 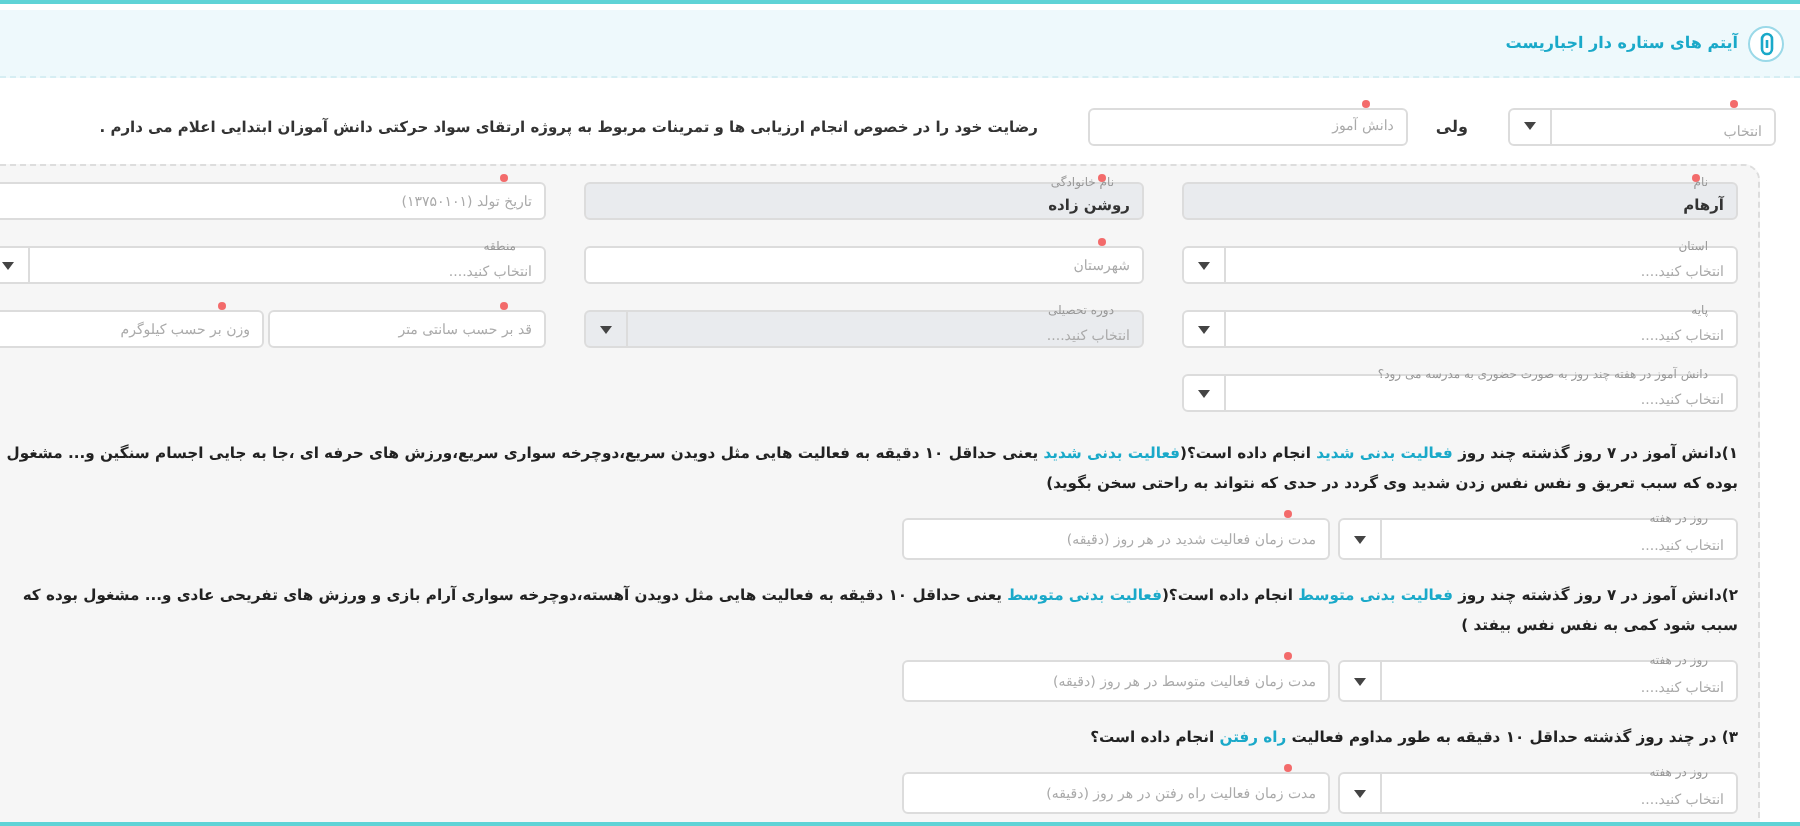 What do you see at coordinates (1451, 126) in the screenshot?
I see `role-label: ولی` at bounding box center [1451, 126].